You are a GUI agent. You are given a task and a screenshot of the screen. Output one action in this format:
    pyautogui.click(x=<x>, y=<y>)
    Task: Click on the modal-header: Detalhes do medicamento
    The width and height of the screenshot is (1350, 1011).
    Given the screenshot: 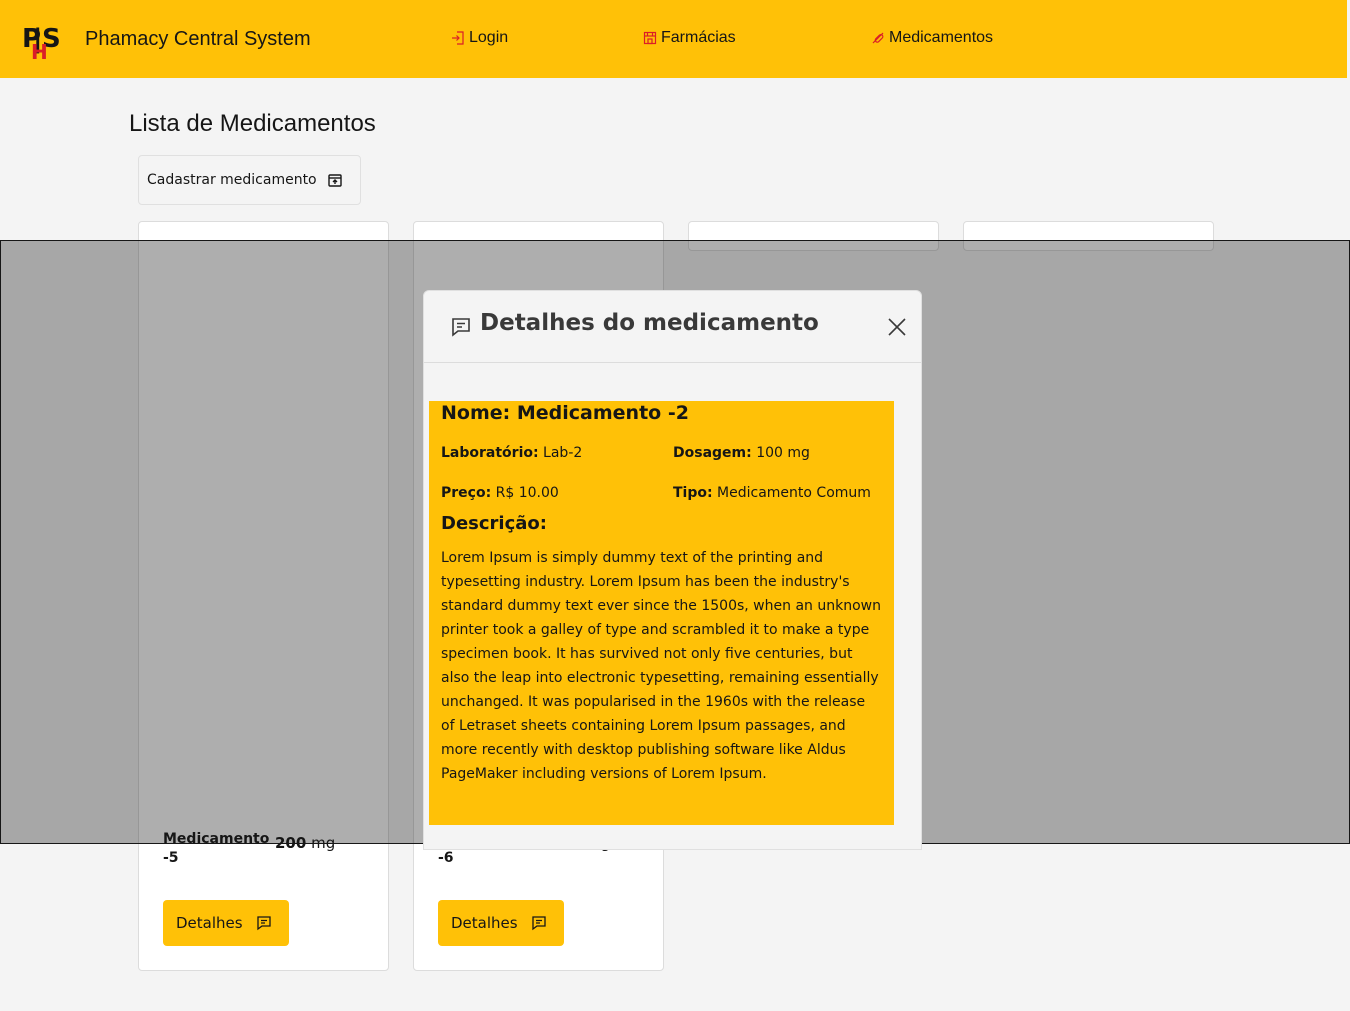 What is the action you would take?
    pyautogui.click(x=672, y=327)
    